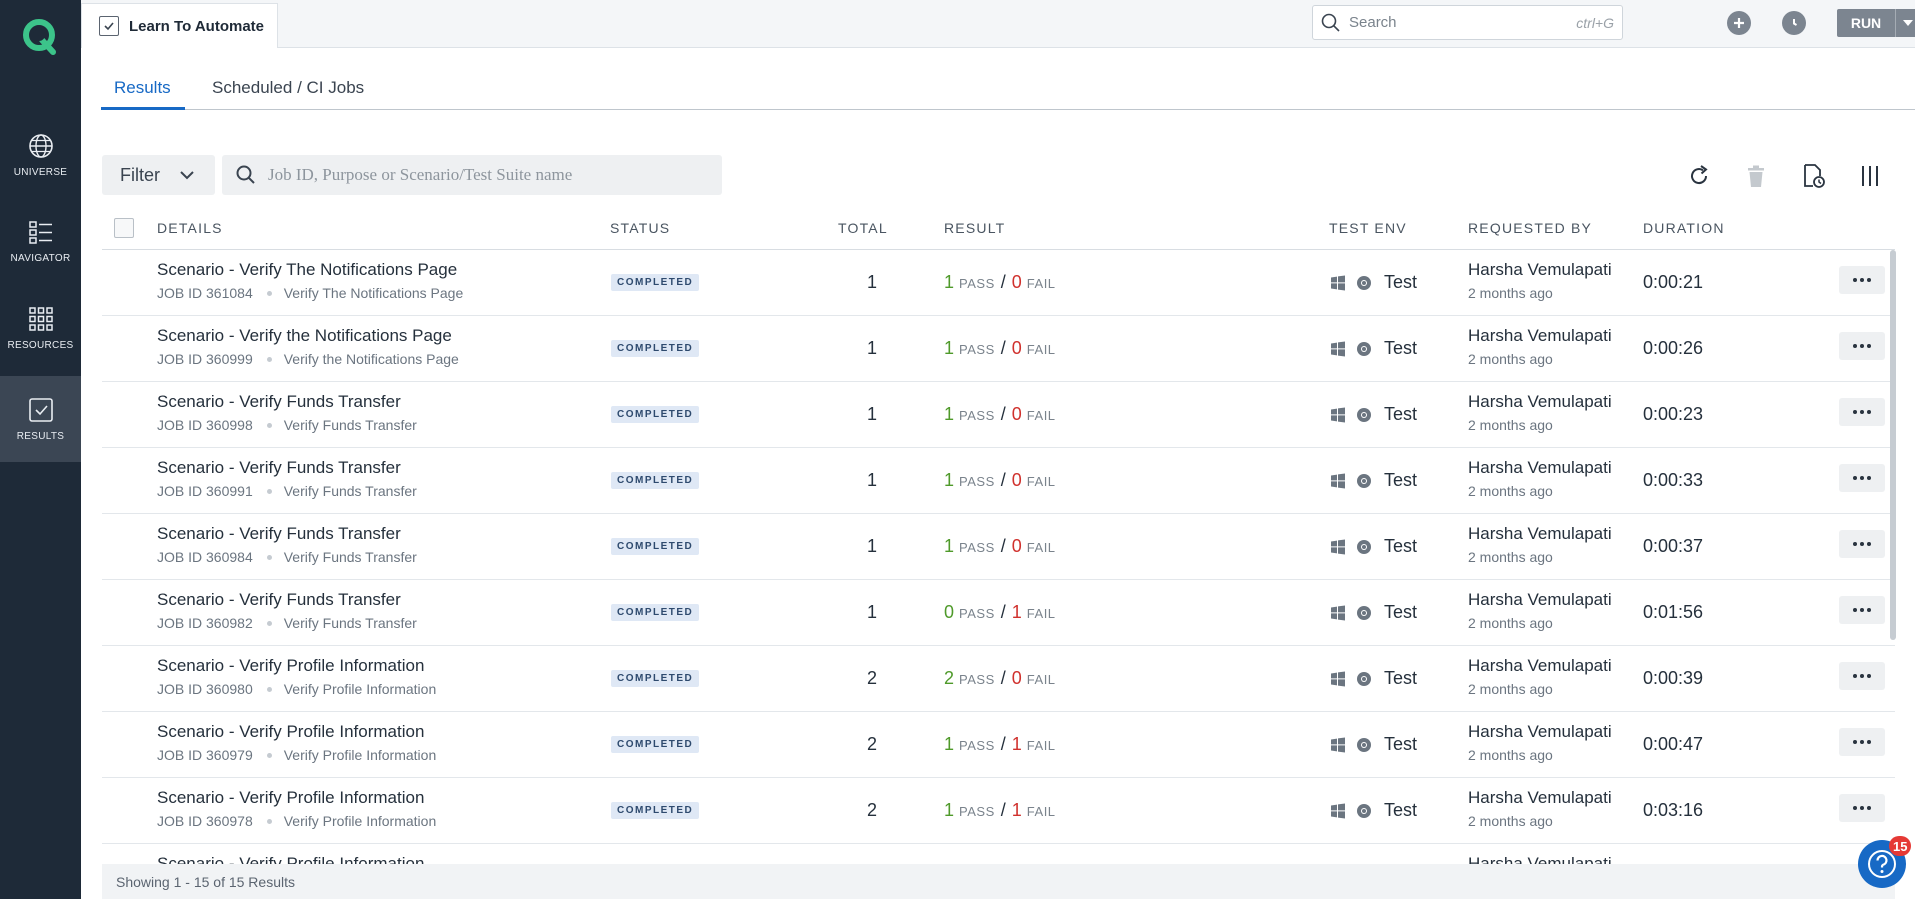 The image size is (1915, 899). Describe the element at coordinates (287, 491) in the screenshot. I see `job-details: JOB ID 360991 Verify Funds Transfer` at that location.